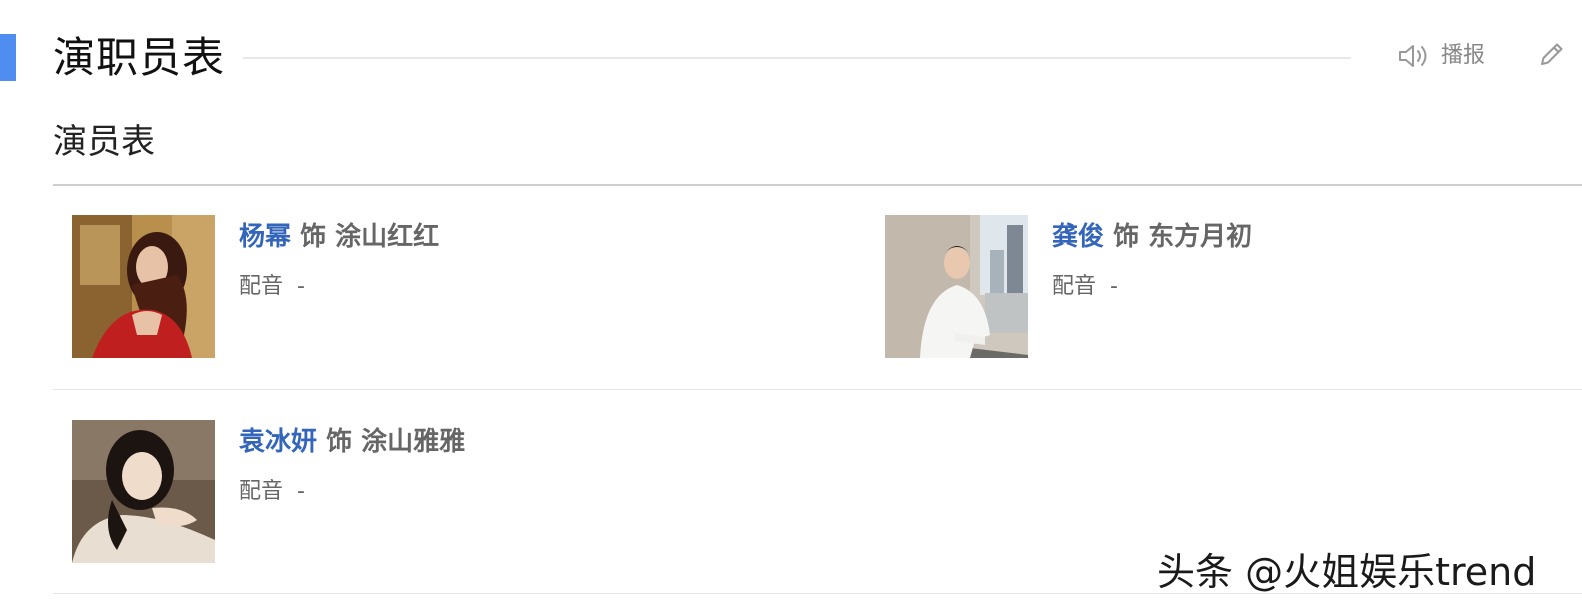  What do you see at coordinates (797, 58) in the screenshot?
I see `title-divider` at bounding box center [797, 58].